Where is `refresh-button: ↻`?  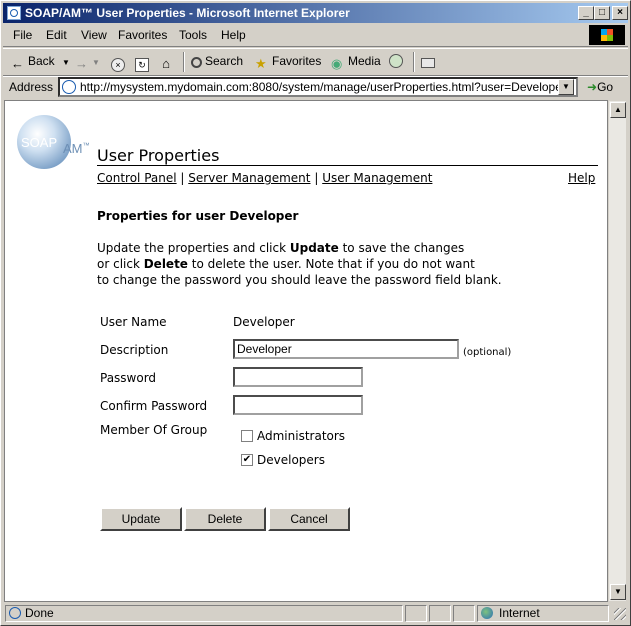 refresh-button: ↻ is located at coordinates (143, 63).